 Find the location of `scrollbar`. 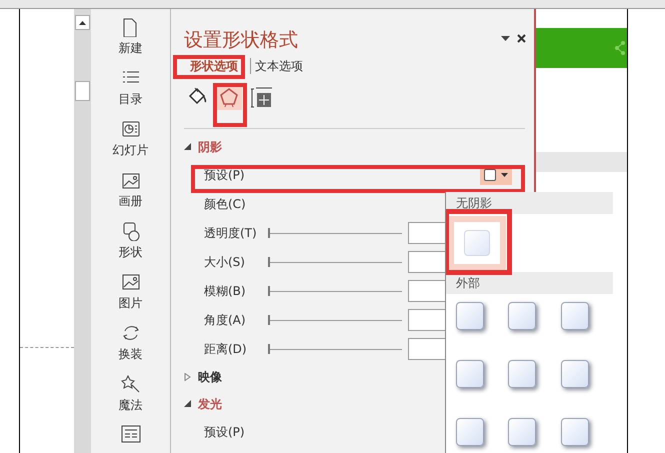

scrollbar is located at coordinates (82, 231).